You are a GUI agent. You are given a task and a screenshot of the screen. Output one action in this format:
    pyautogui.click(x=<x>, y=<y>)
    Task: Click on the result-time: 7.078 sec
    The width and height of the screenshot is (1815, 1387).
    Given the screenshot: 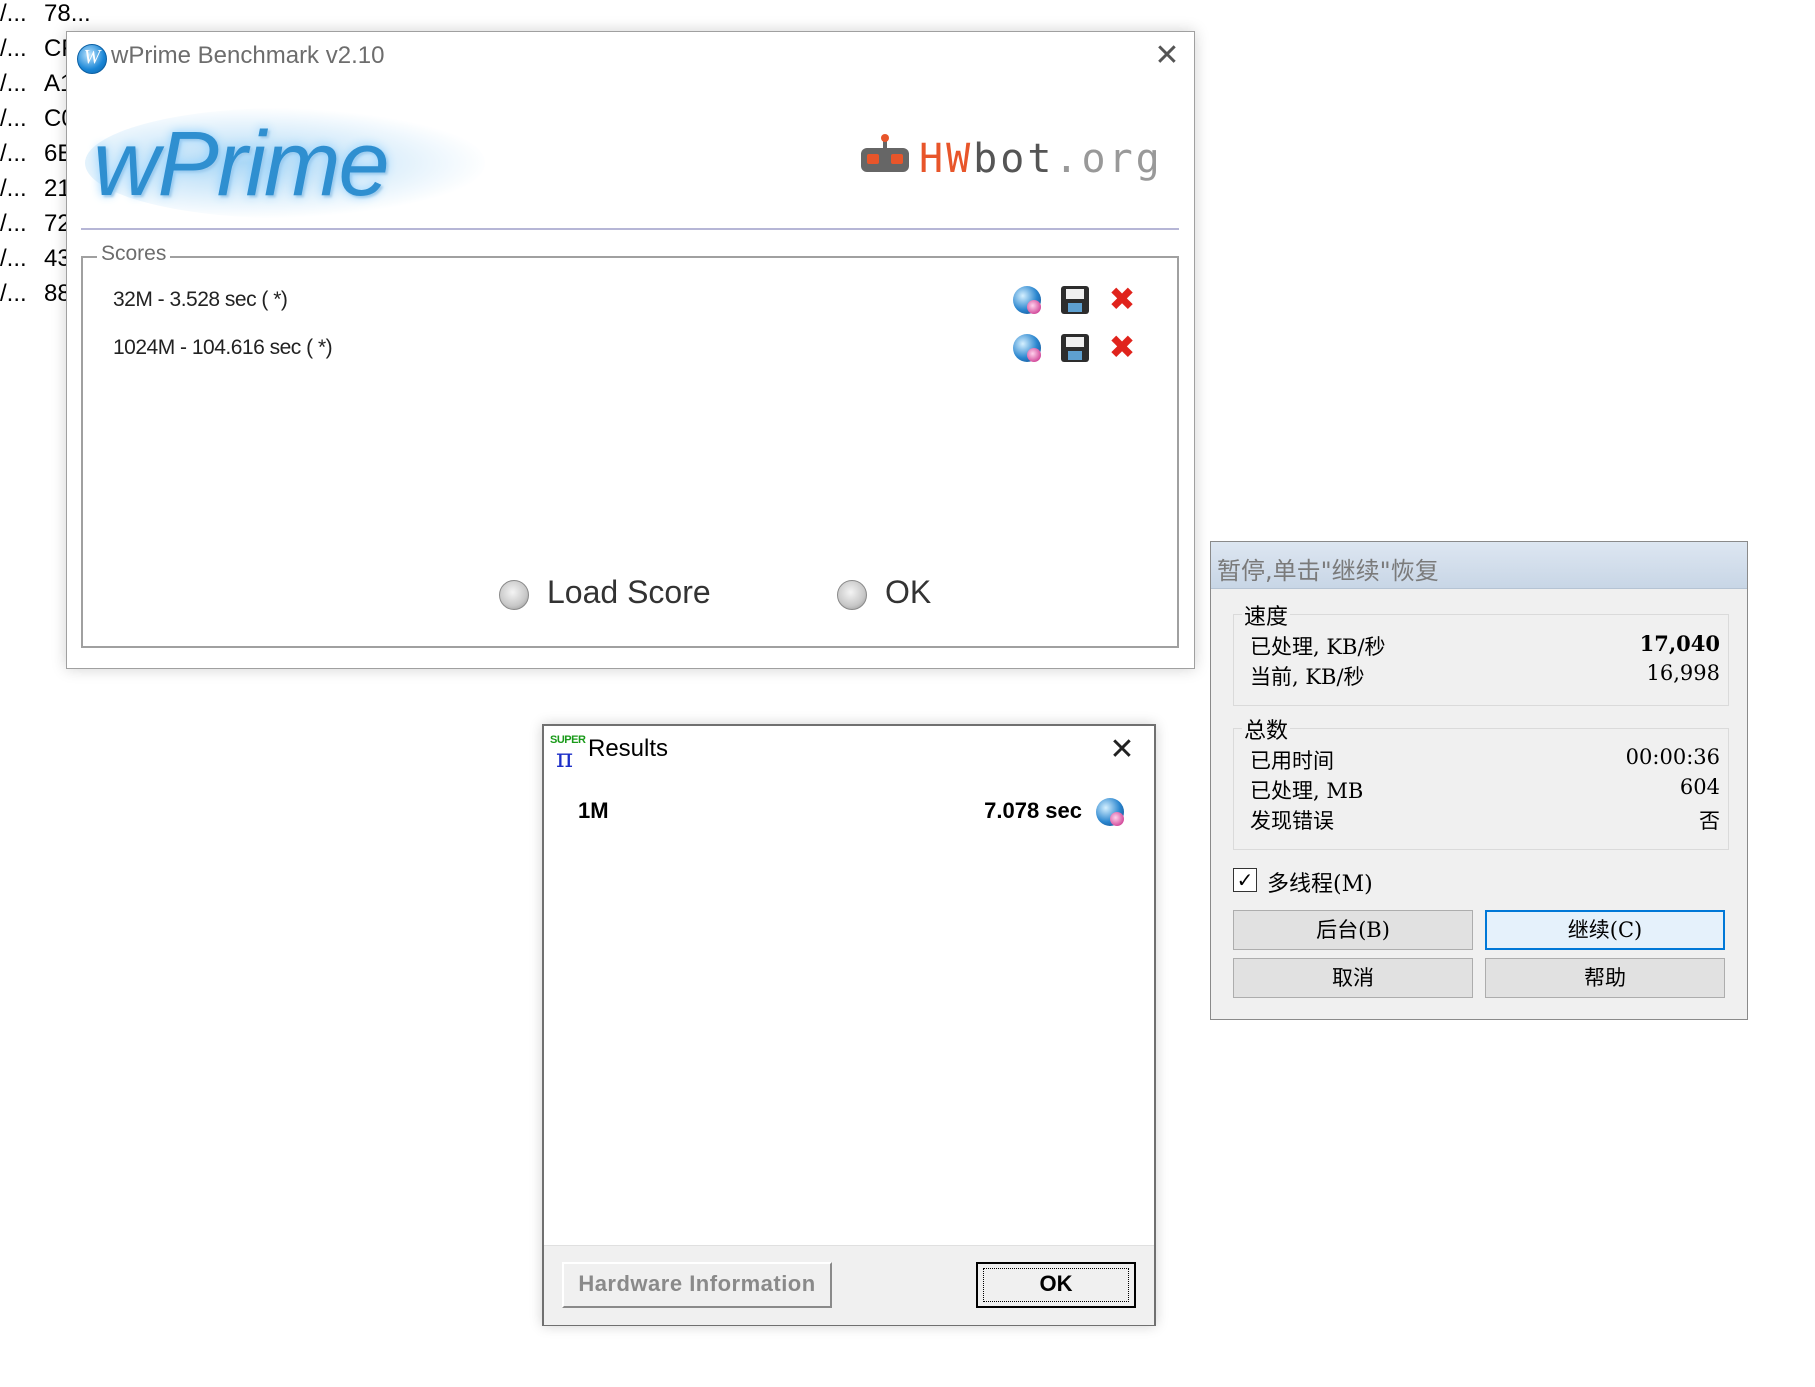 What is the action you would take?
    pyautogui.click(x=1033, y=810)
    